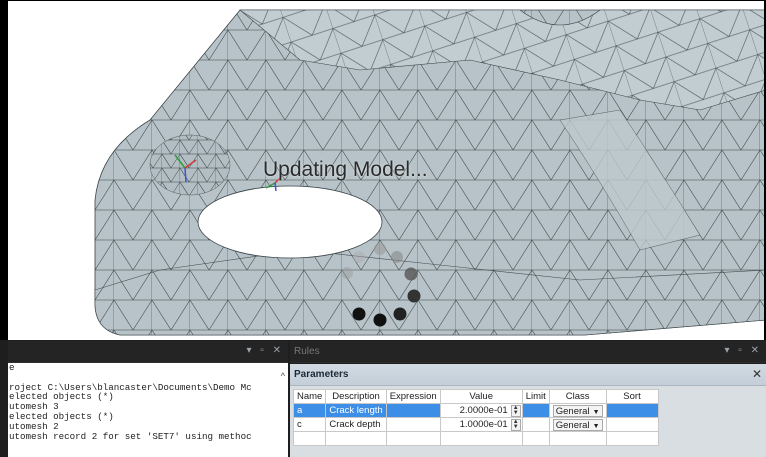 The width and height of the screenshot is (766, 457). I want to click on cell-name: a, so click(309, 410).